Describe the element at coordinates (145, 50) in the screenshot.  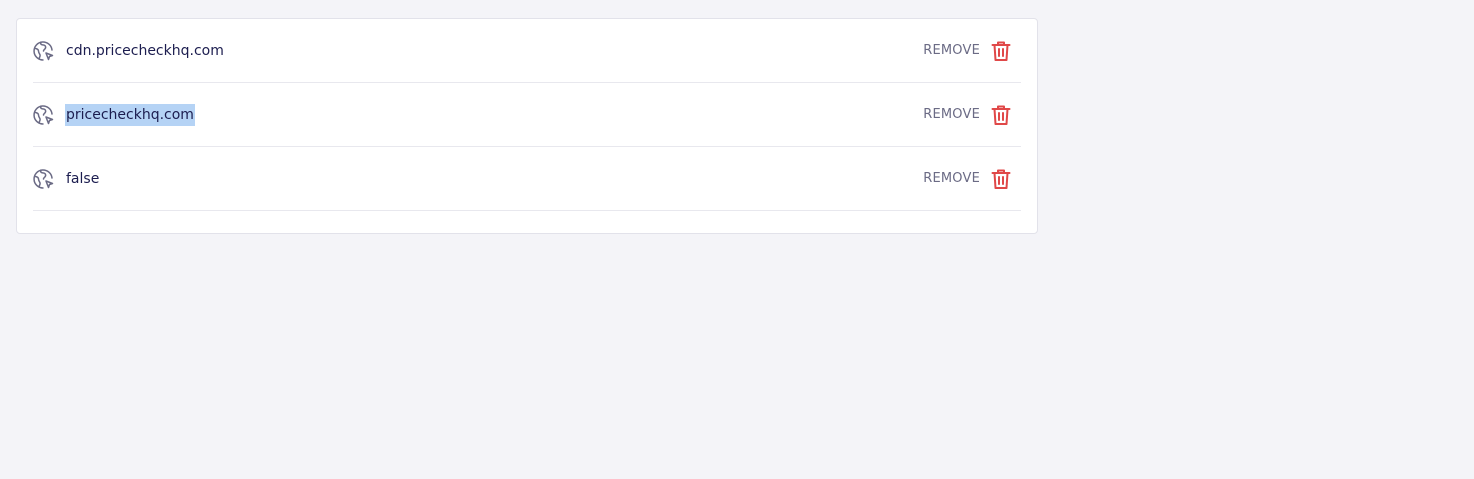
I see `domain-name: cdn.pricecheckhq.com` at that location.